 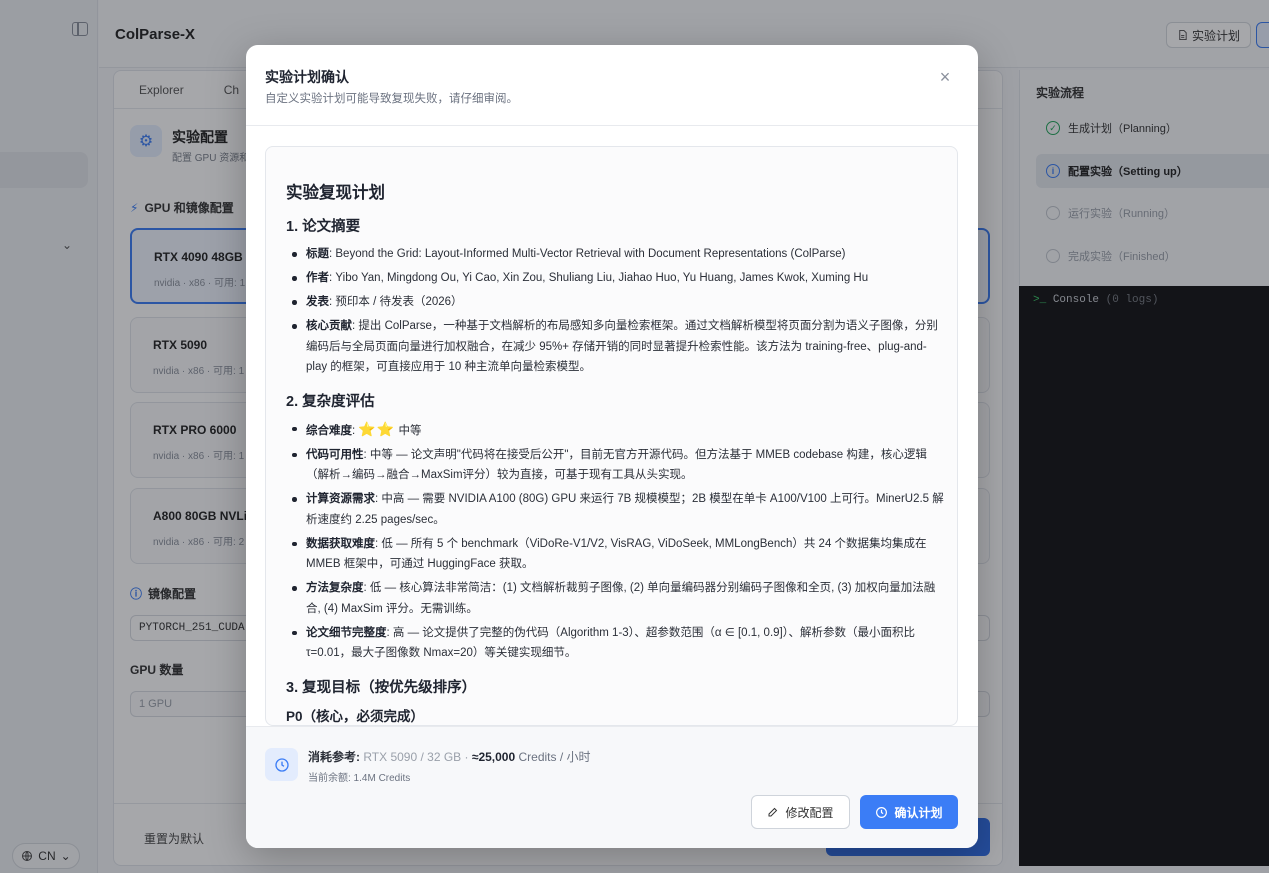 What do you see at coordinates (616, 430) in the screenshot?
I see `list-item: 综合难度: ⭐⭐ 中等` at bounding box center [616, 430].